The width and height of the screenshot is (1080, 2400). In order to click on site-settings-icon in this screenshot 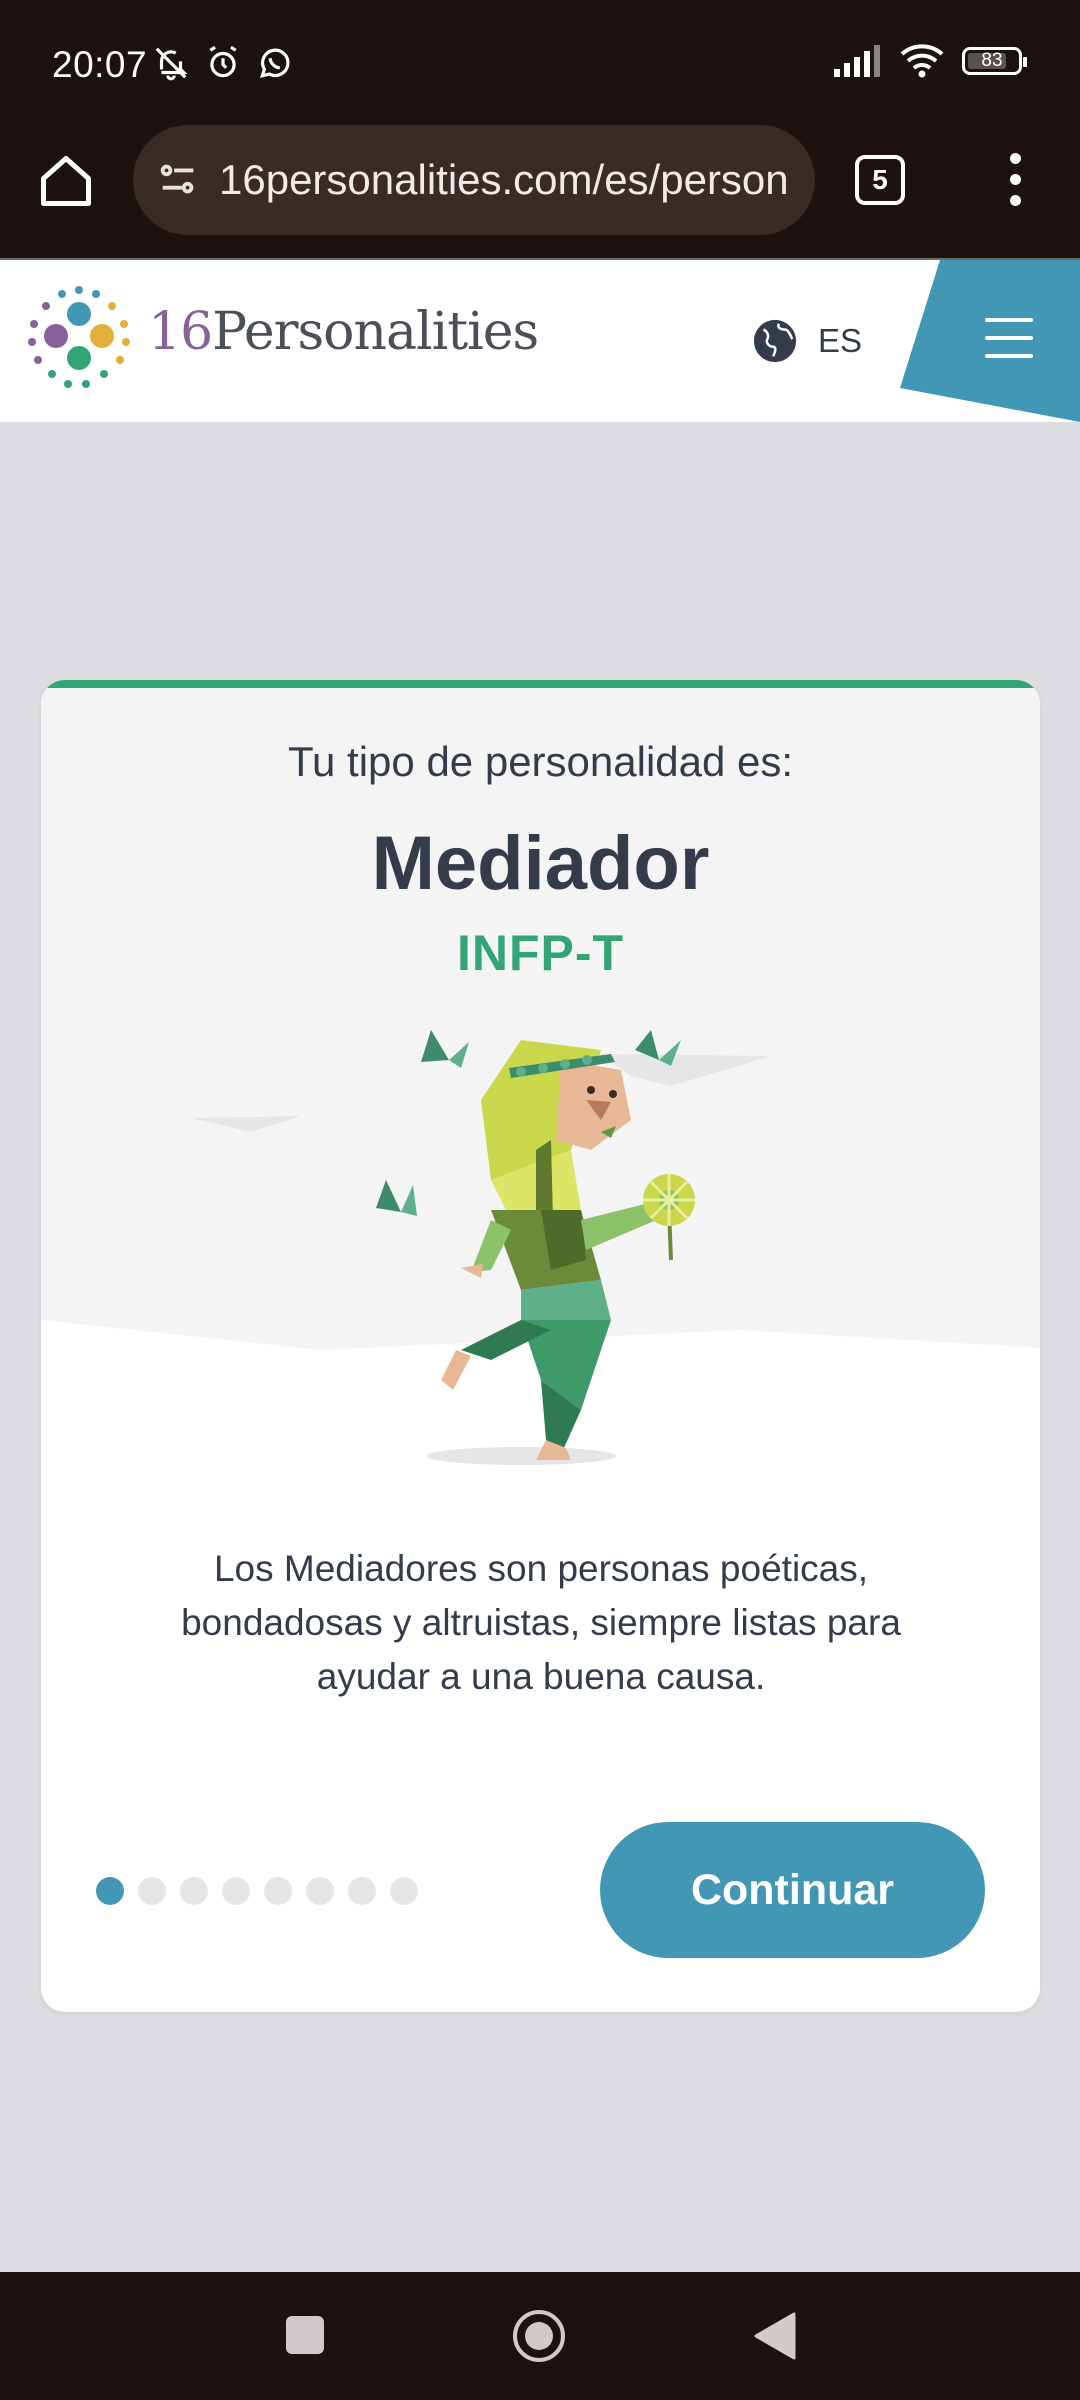, I will do `click(178, 180)`.